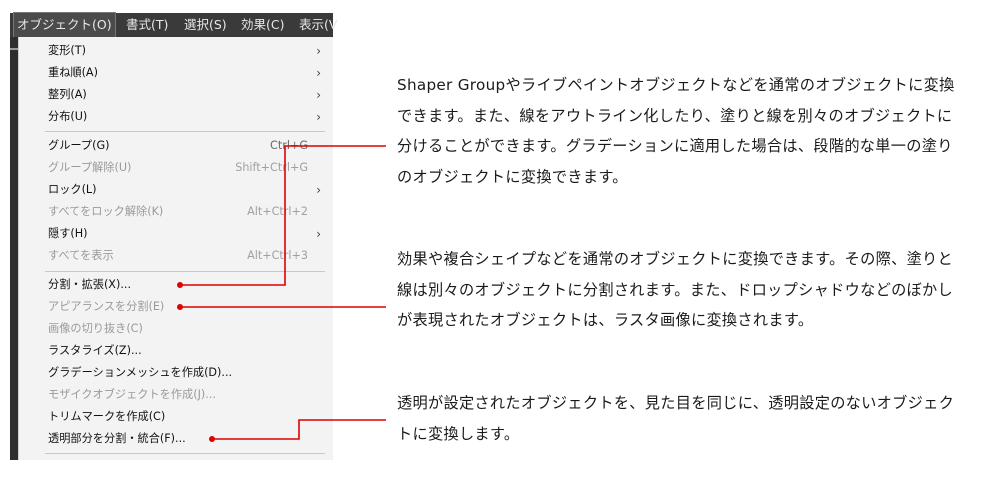 Image resolution: width=981 pixels, height=477 pixels. Describe the element at coordinates (299, 429) in the screenshot. I see `leader-line-flatten` at that location.